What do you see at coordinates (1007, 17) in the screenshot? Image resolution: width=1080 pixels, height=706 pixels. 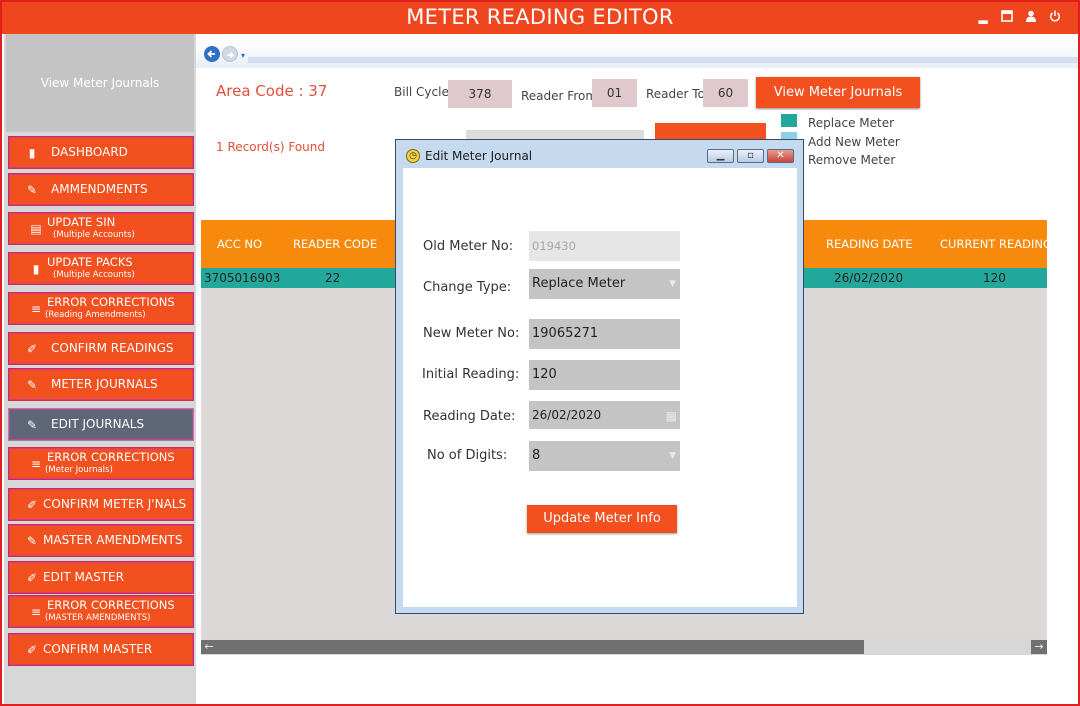 I see `maximize-icon` at bounding box center [1007, 17].